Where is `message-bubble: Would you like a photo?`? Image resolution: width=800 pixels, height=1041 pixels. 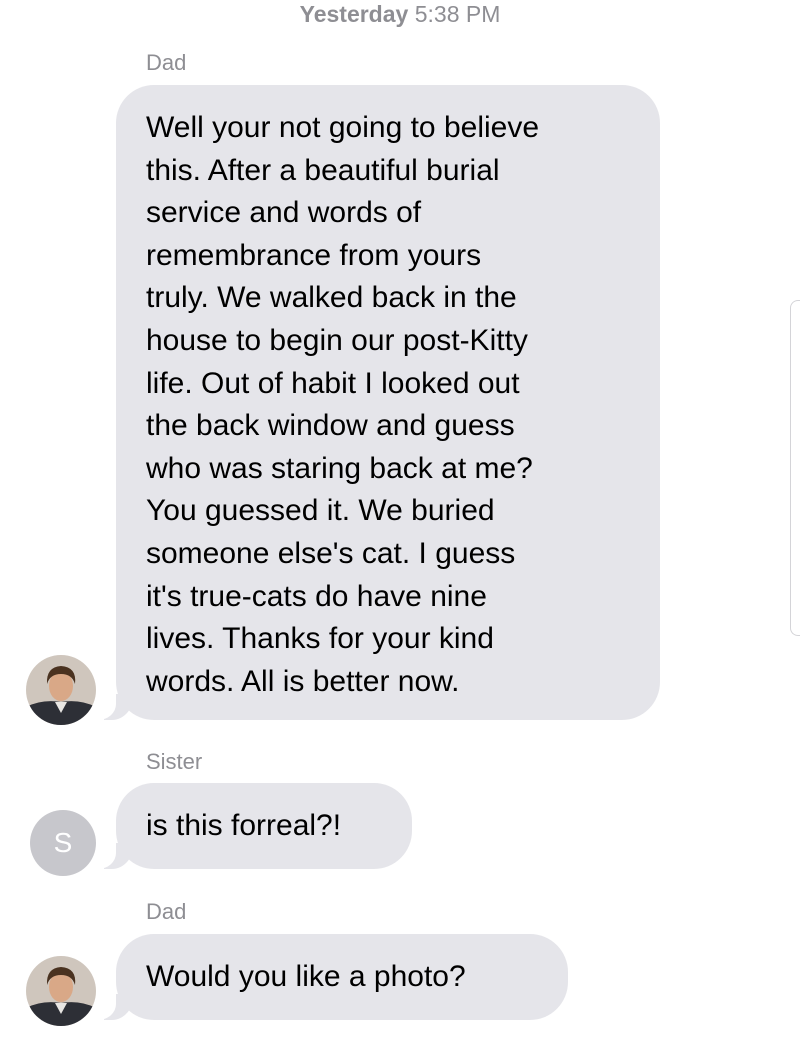
message-bubble: Would you like a photo? is located at coordinates (331, 977).